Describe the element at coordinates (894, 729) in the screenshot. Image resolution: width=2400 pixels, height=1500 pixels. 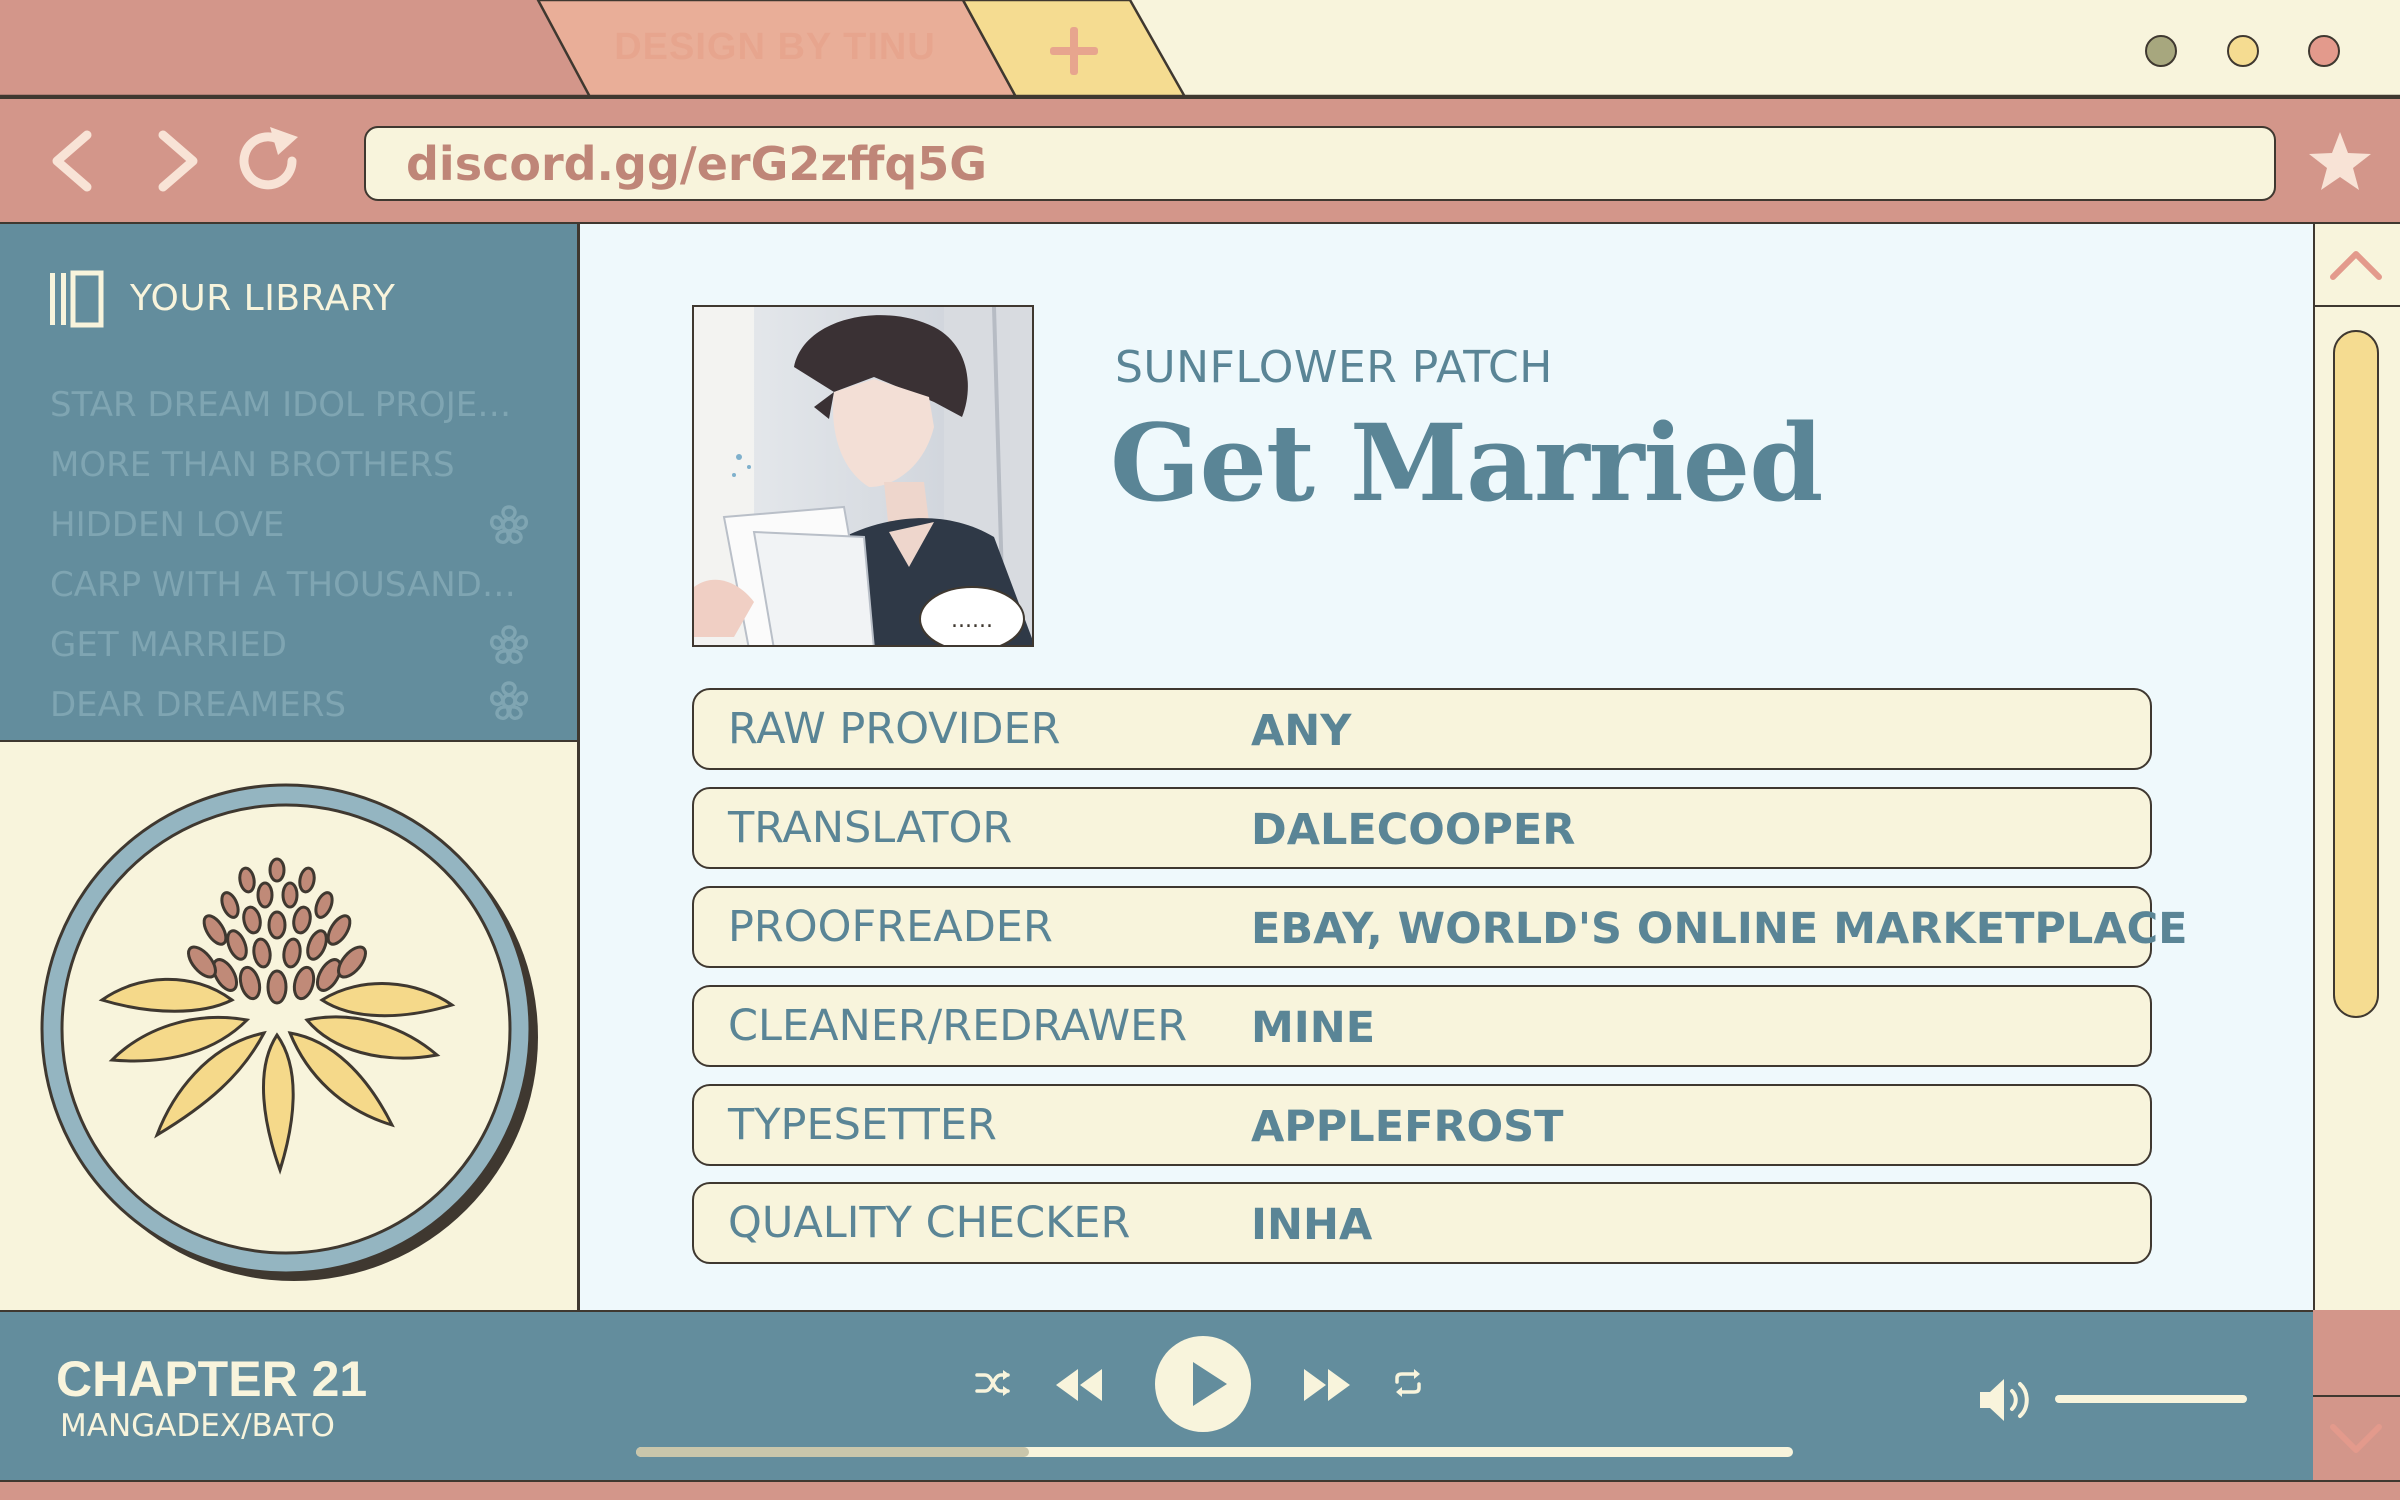
I see `credit-role: RAW PROVIDER` at that location.